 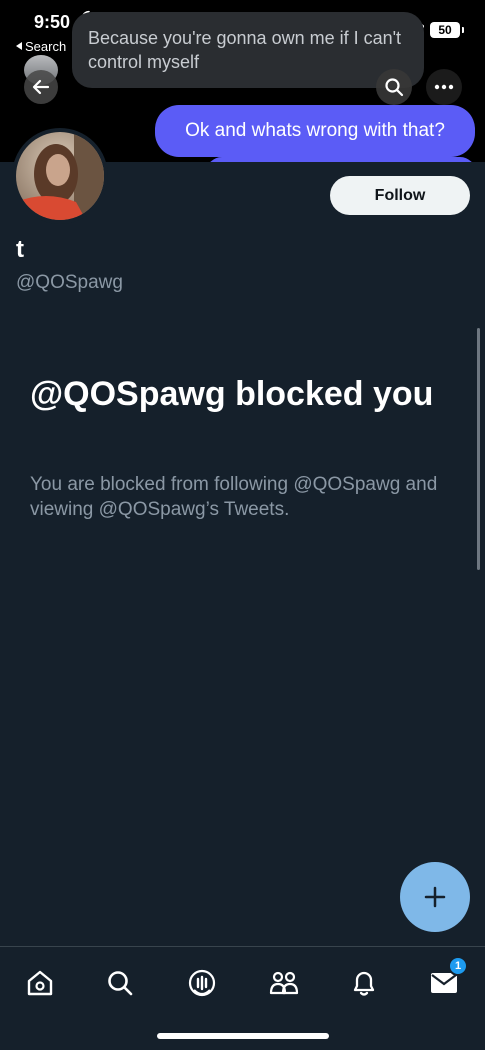 I want to click on more-horizontal-icon, so click(x=444, y=87).